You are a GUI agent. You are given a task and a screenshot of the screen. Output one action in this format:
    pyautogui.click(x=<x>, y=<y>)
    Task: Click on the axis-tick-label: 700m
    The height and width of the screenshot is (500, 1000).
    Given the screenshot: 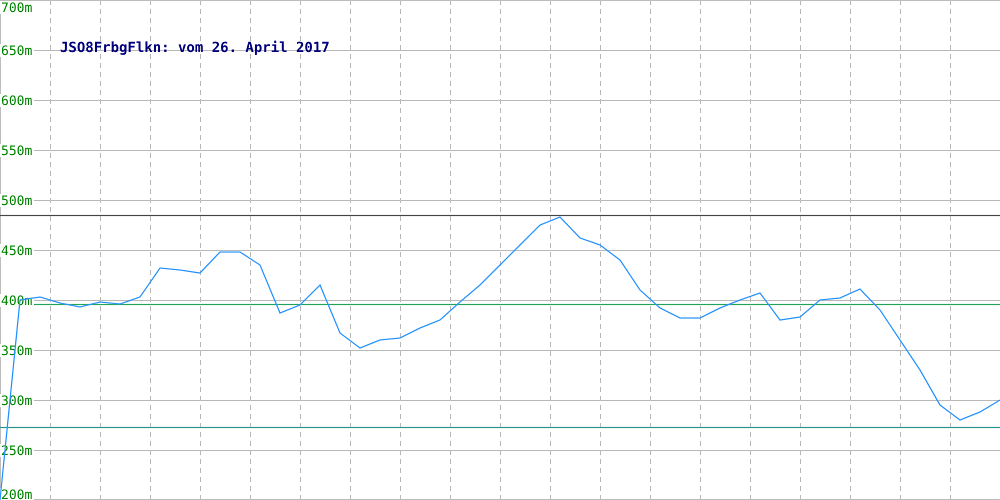 What is the action you would take?
    pyautogui.click(x=16, y=8)
    